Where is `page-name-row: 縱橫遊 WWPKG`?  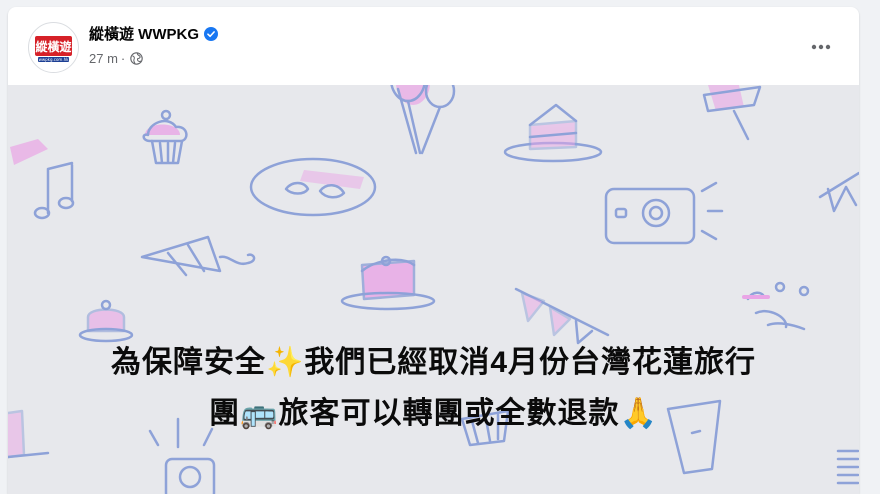 page-name-row: 縱橫遊 WWPKG is located at coordinates (153, 33).